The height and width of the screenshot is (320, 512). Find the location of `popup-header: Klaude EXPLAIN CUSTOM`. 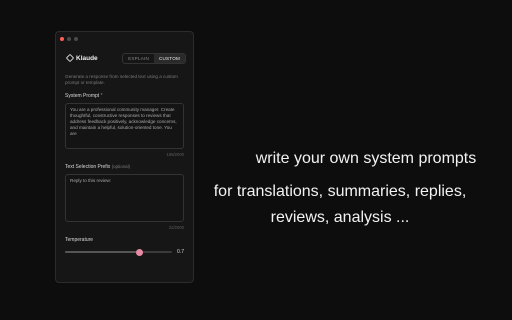

popup-header: Klaude EXPLAIN CUSTOM is located at coordinates (124, 58).